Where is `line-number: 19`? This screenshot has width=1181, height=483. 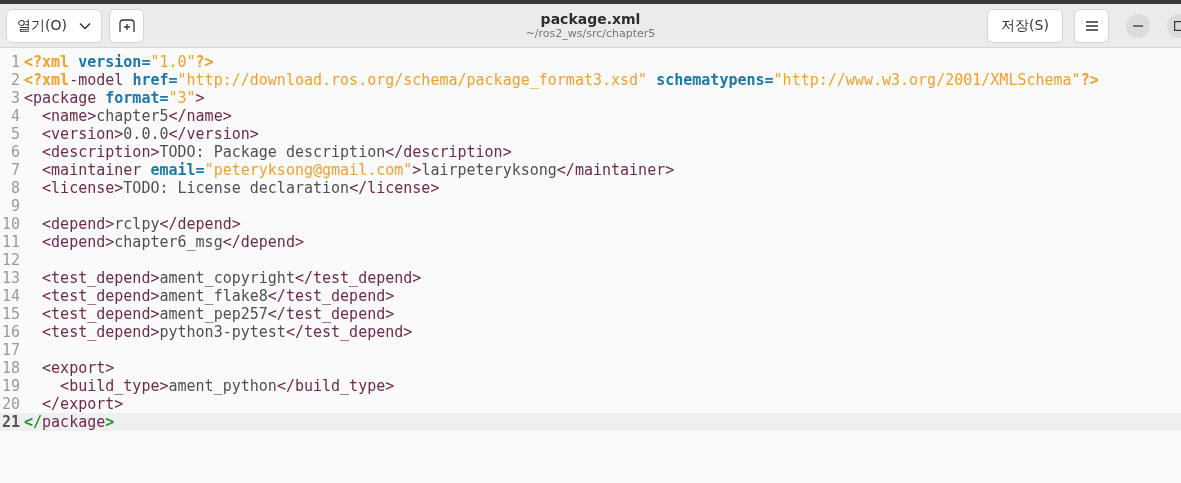
line-number: 19 is located at coordinates (10, 386).